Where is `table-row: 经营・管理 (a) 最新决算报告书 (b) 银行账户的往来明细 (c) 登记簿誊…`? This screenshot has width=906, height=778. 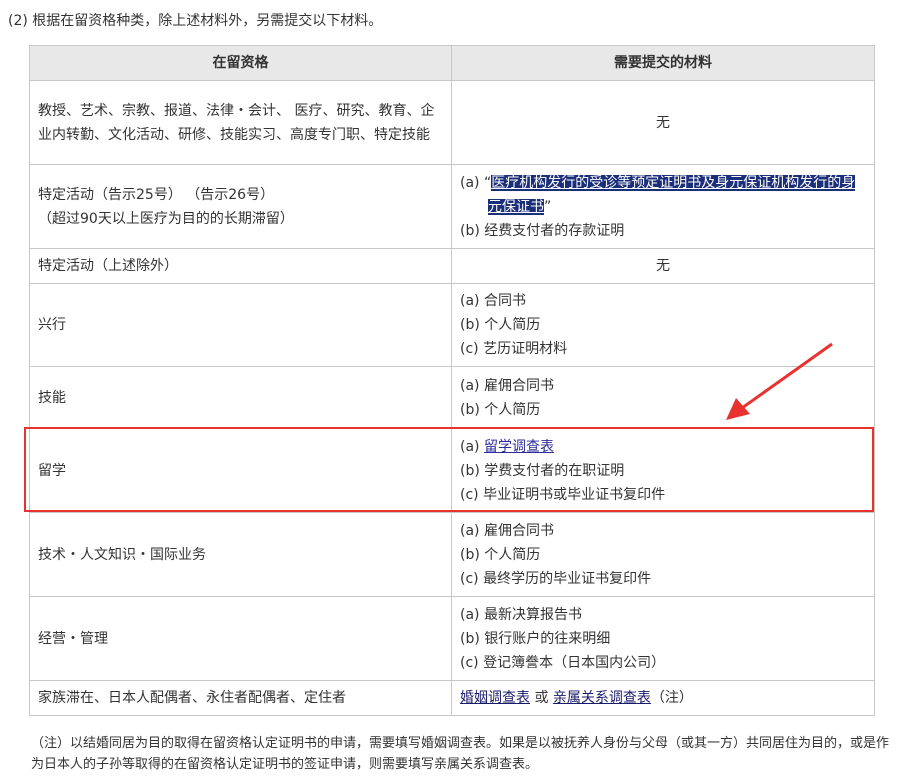
table-row: 经营・管理 (a) 最新决算报告书 (b) 银行账户的往来明细 (c) 登记簿誊… is located at coordinates (452, 638).